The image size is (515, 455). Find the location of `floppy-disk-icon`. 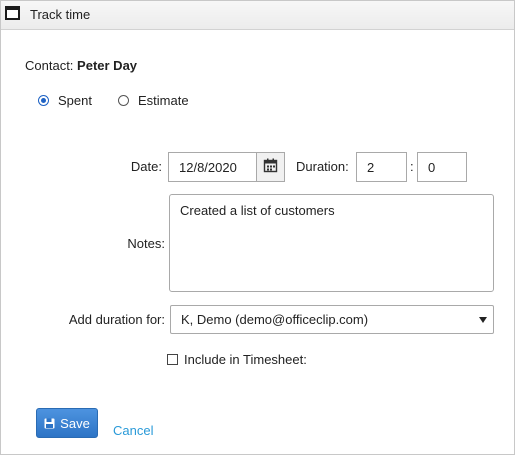

floppy-disk-icon is located at coordinates (49, 423).